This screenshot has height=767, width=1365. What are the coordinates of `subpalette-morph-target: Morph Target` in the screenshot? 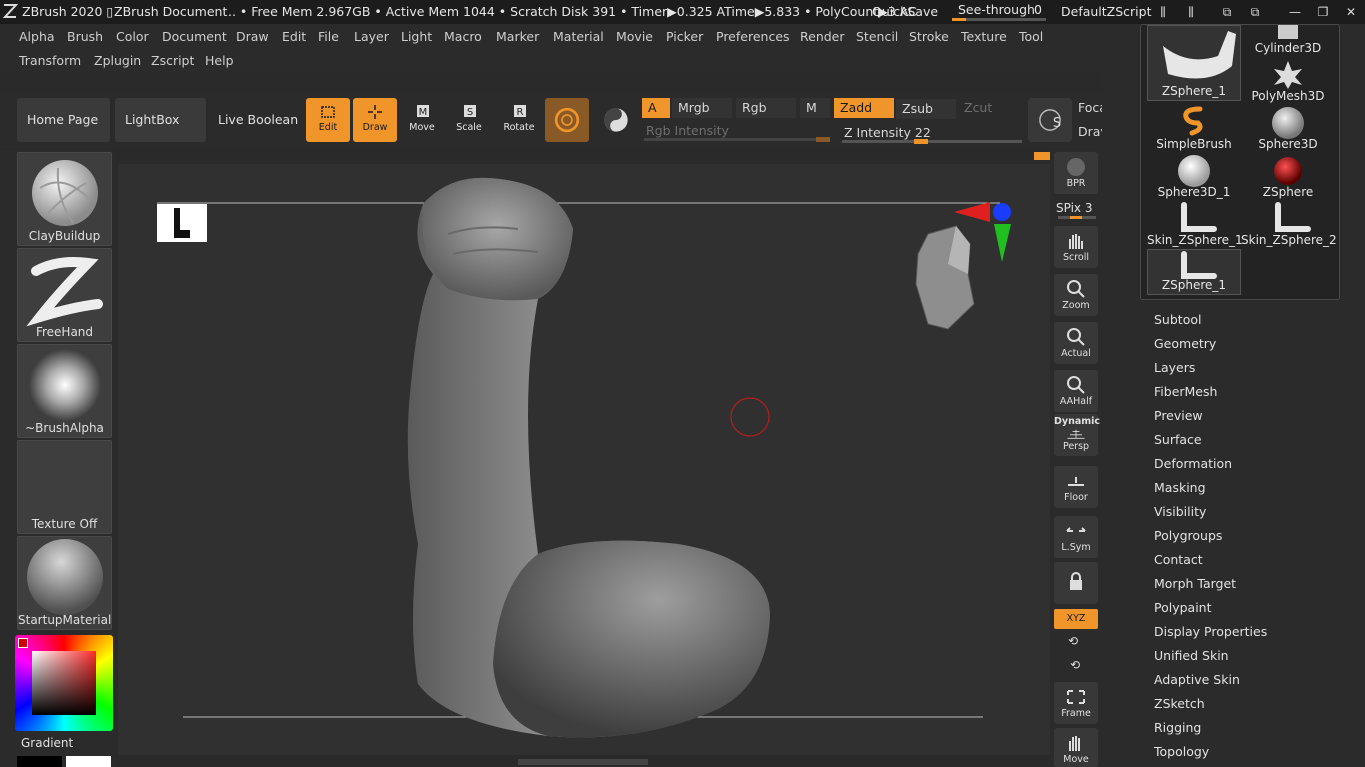 It's located at (1195, 583).